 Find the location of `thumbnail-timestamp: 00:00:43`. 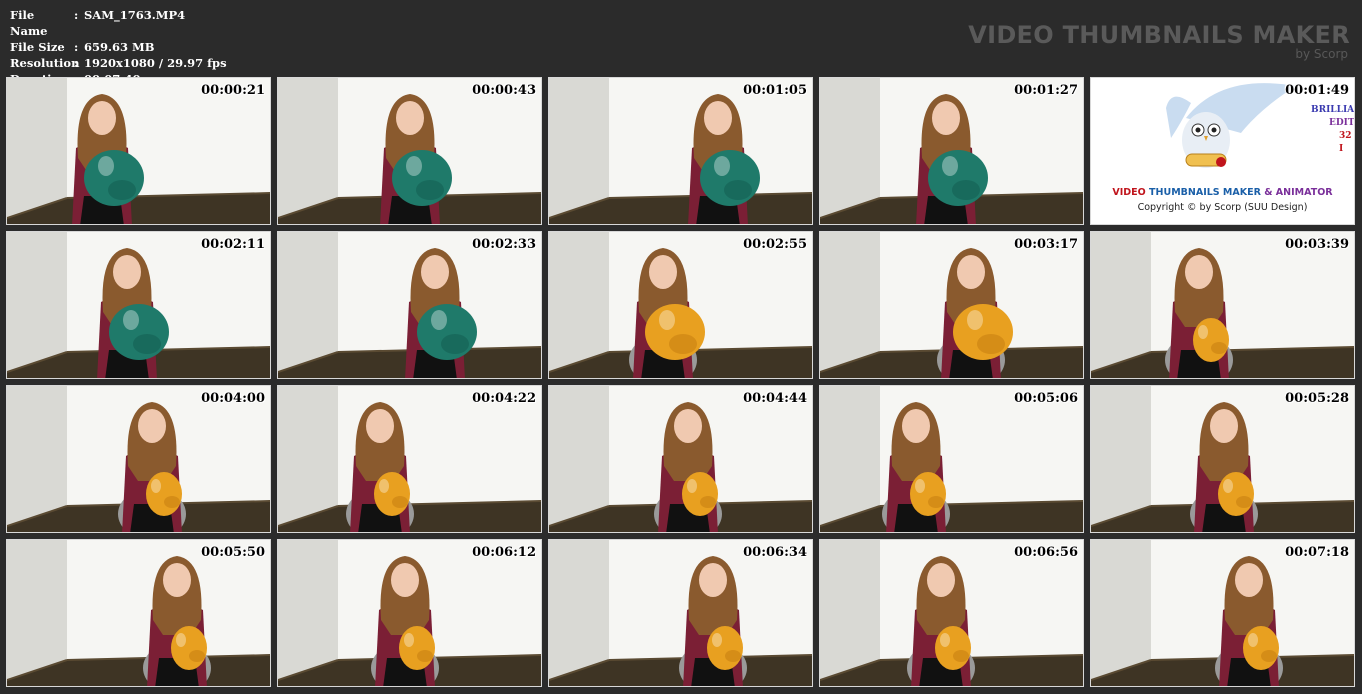

thumbnail-timestamp: 00:00:43 is located at coordinates (504, 90).